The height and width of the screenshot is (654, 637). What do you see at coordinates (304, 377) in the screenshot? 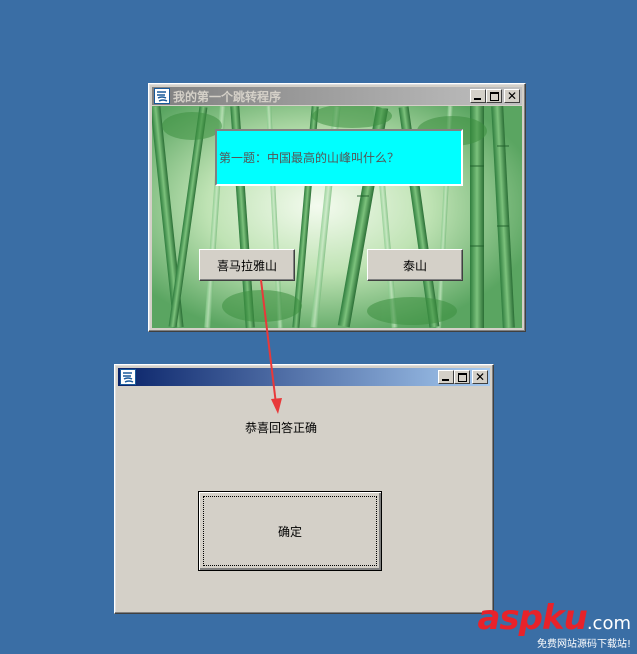
I see `result-titlebar: ✕` at bounding box center [304, 377].